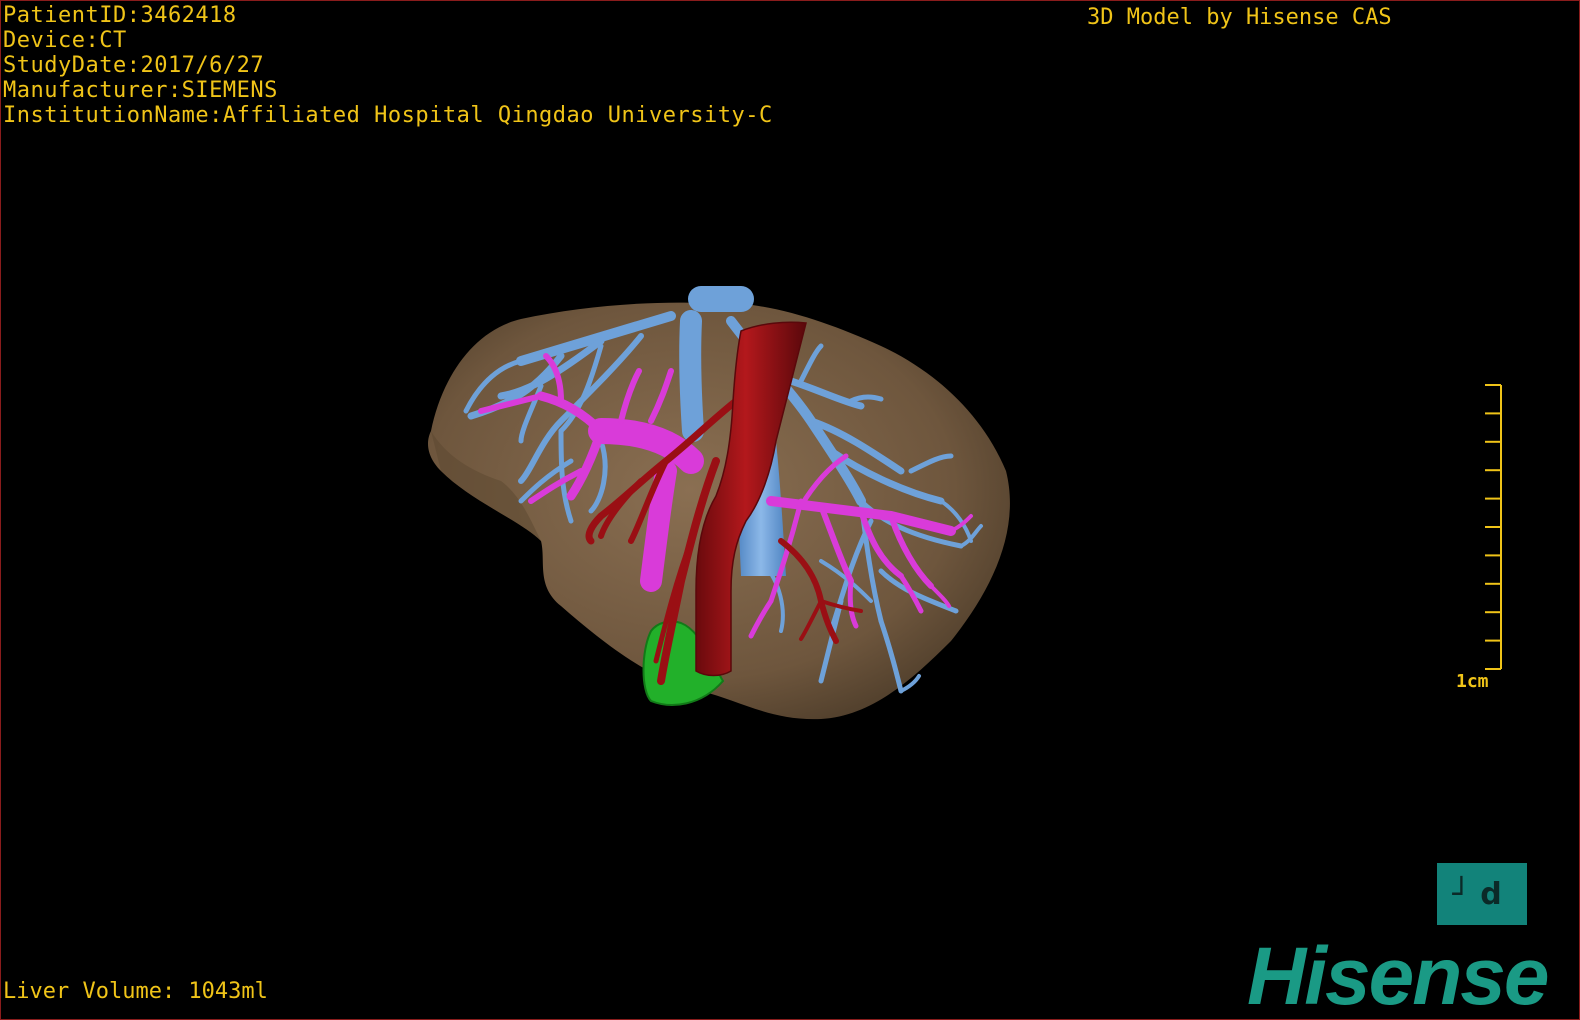 This screenshot has height=1020, width=1580. Describe the element at coordinates (1398, 975) in the screenshot. I see `hisense-logo: Hisense` at that location.